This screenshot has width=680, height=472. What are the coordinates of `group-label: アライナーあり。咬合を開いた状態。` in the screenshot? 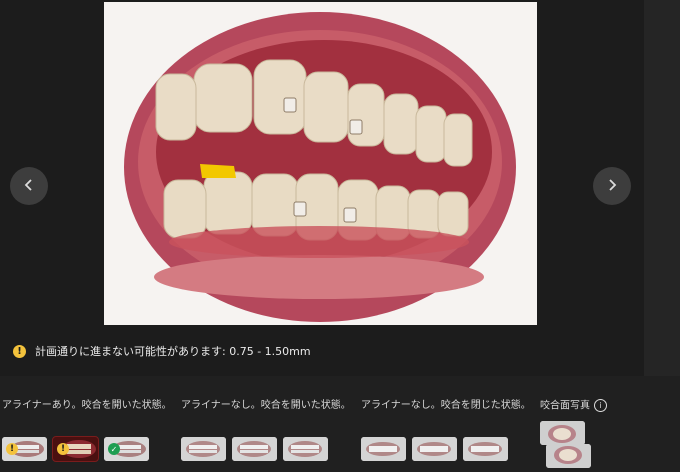 It's located at (87, 405).